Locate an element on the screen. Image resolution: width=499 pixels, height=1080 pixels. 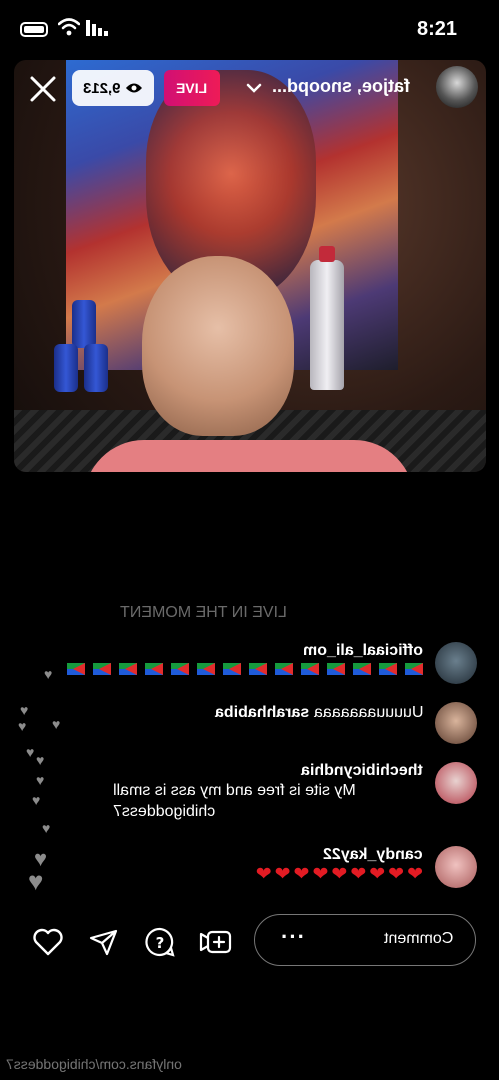
eye-icon is located at coordinates (133, 88).